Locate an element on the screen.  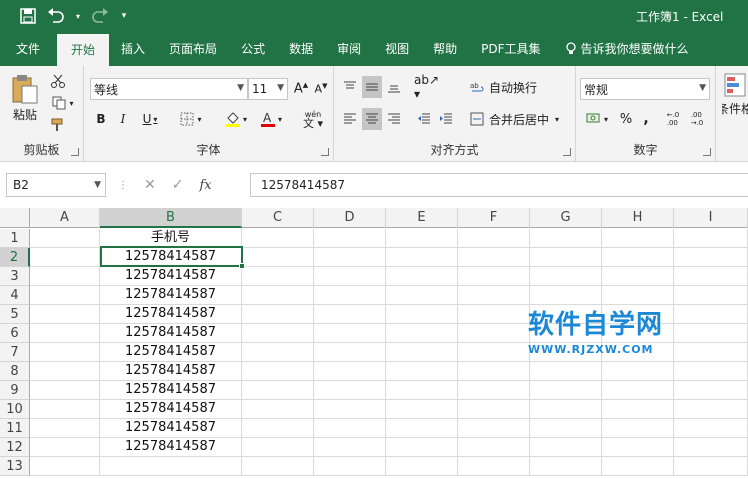
cell-d7 is located at coordinates (350, 352).